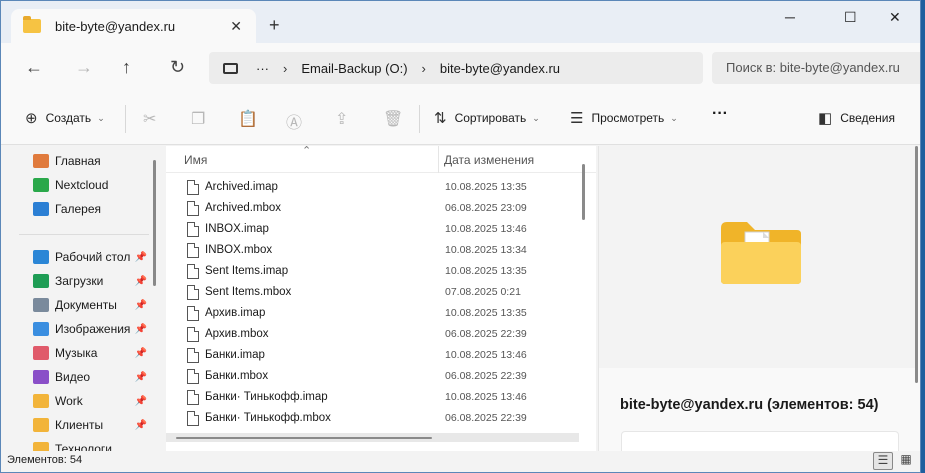  Describe the element at coordinates (393, 119) in the screenshot. I see `delete-icon: 🗑` at that location.